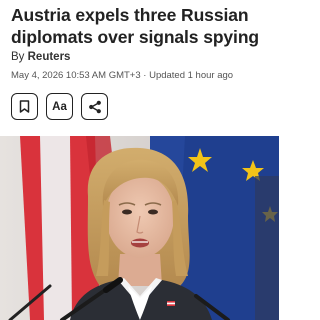 The image size is (320, 320). I want to click on share-button, so click(94, 106).